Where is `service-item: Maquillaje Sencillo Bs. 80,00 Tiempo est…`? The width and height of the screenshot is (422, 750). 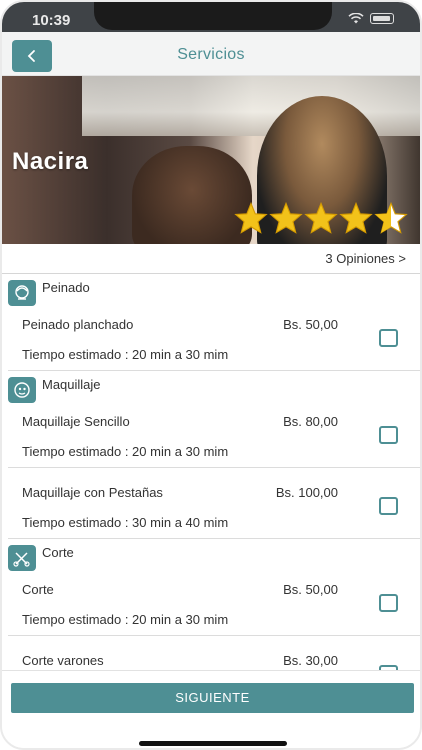
service-item: Maquillaje Sencillo Bs. 80,00 Tiempo est… is located at coordinates (211, 439).